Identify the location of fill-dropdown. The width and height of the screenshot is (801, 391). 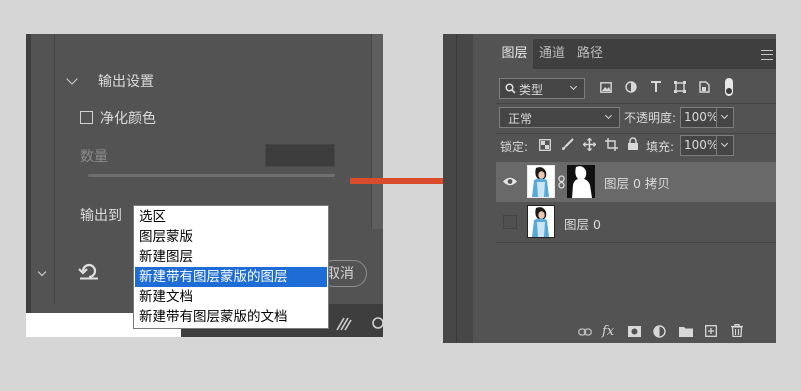
(725, 145).